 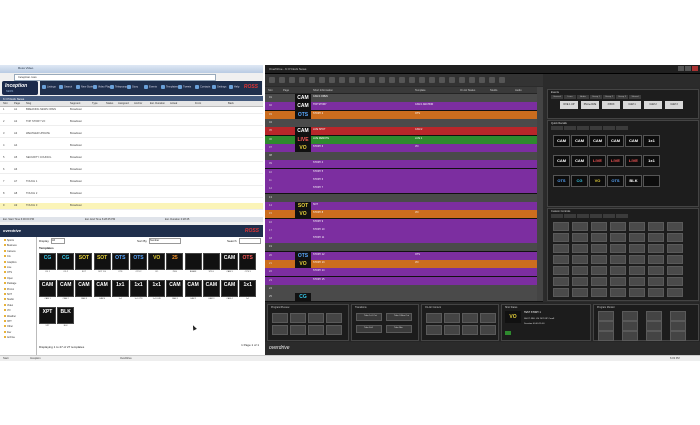 I want to click on toolbar-button-10: Settings, so click(x=219, y=88).